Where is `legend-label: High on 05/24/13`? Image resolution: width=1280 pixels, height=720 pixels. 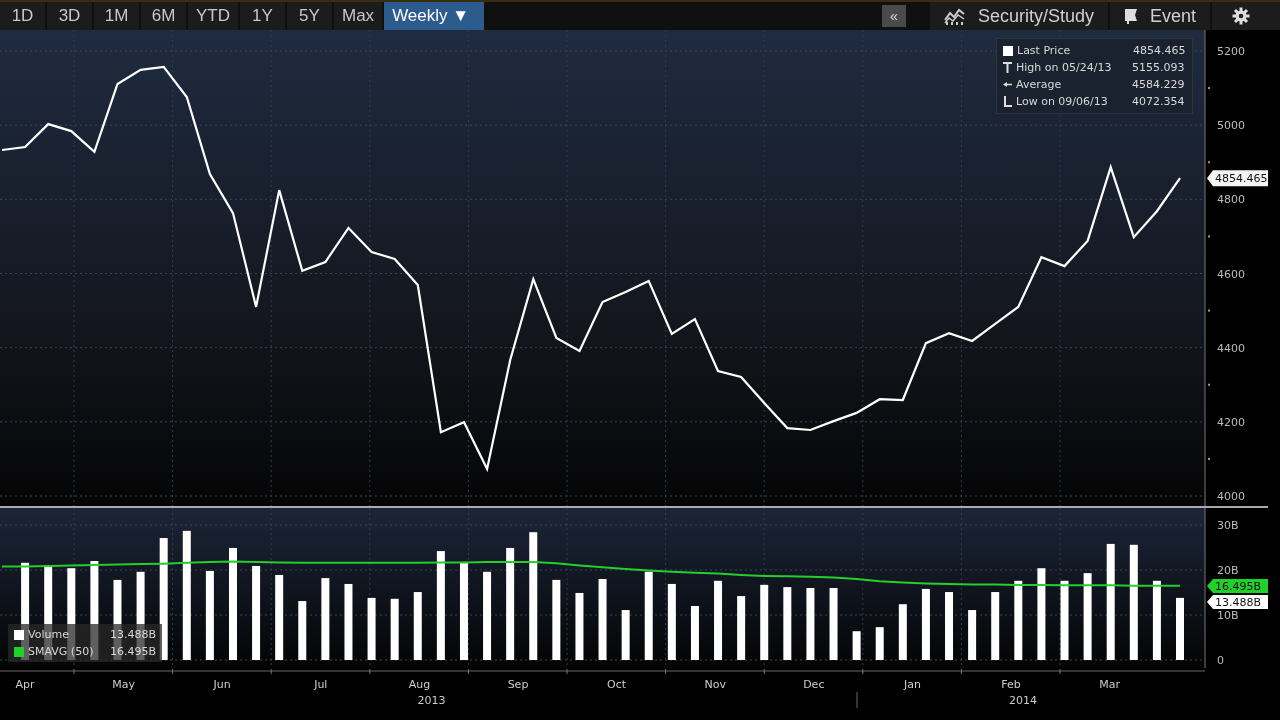 legend-label: High on 05/24/13 is located at coordinates (1064, 67).